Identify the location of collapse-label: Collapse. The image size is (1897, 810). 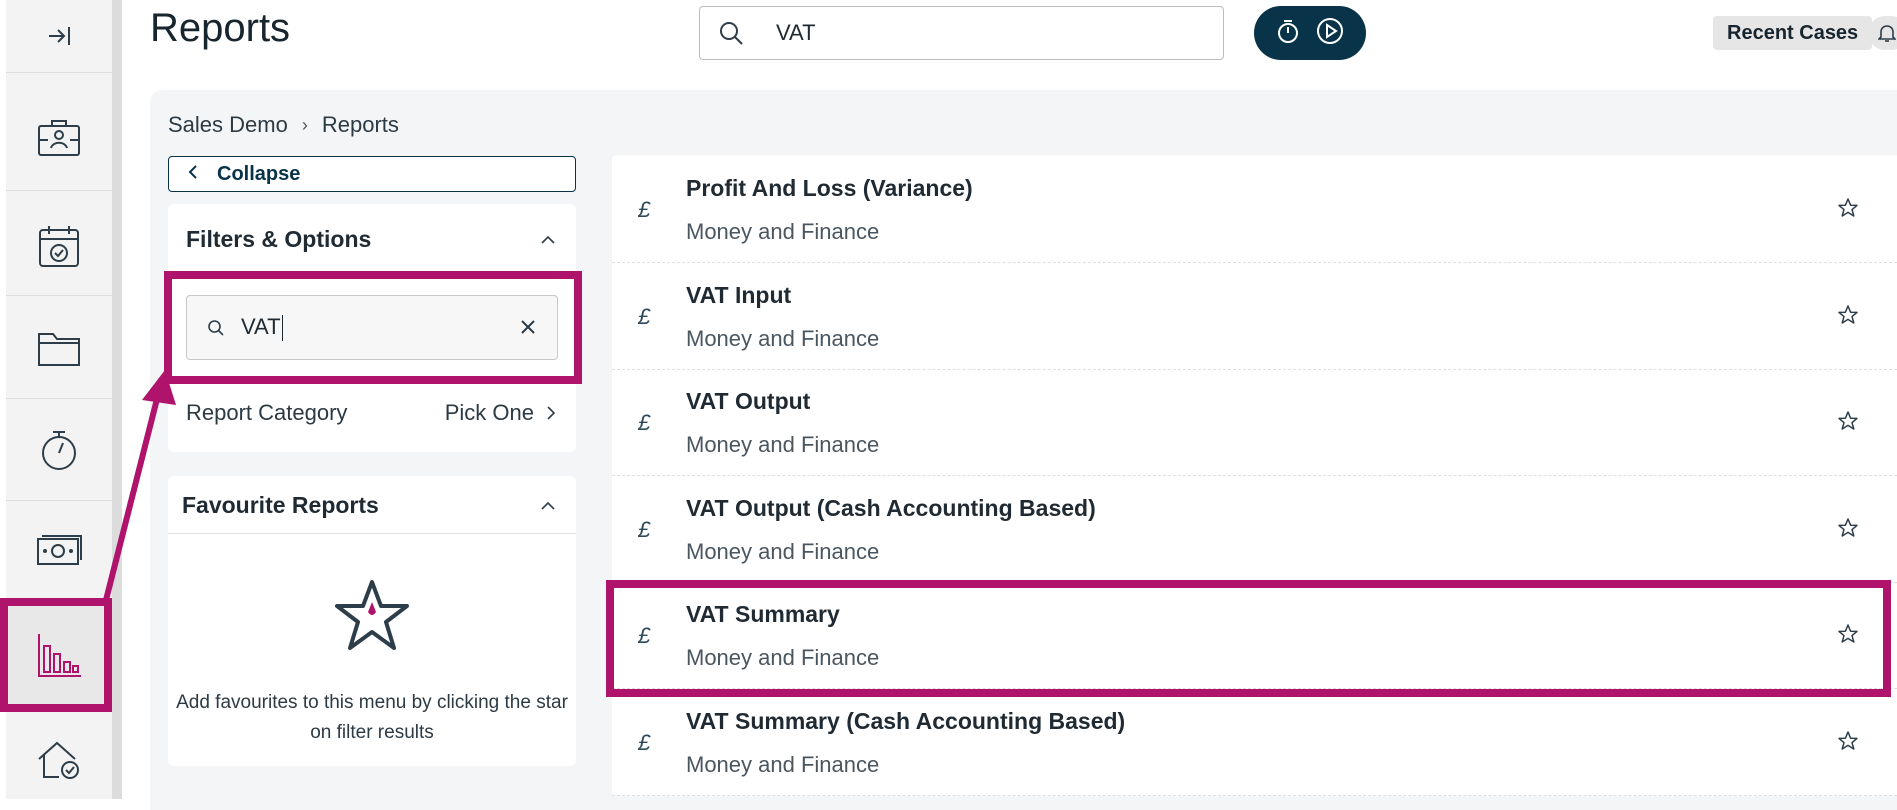
(259, 173).